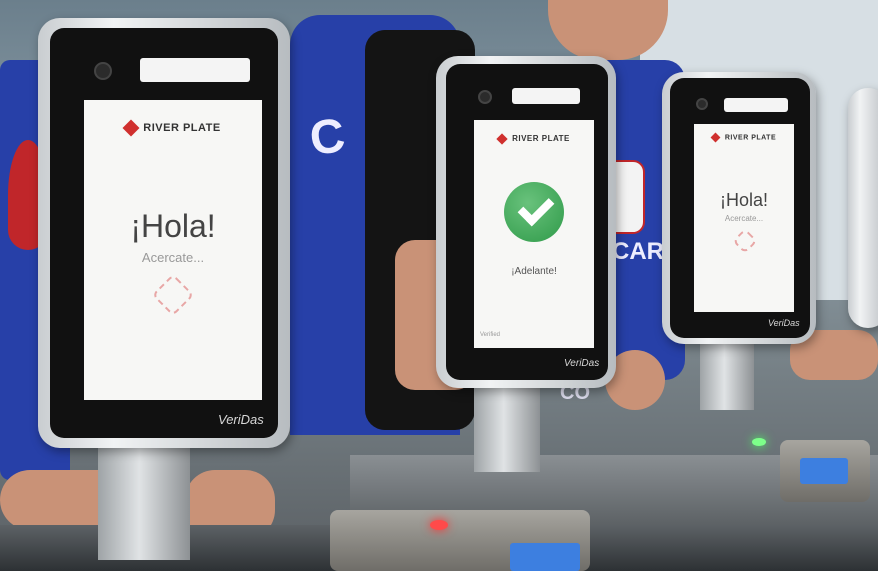 The image size is (878, 571). I want to click on kiosk-right-post, so click(727, 372).